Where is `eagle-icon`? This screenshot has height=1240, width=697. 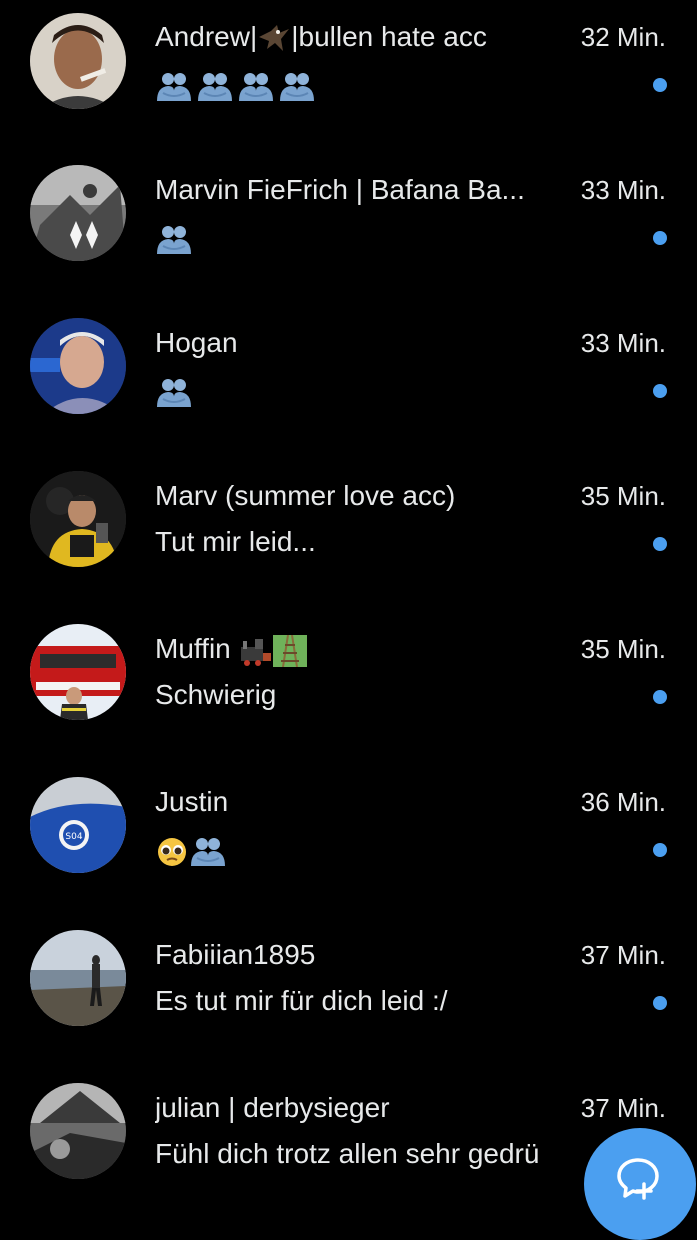
eagle-icon is located at coordinates (274, 39).